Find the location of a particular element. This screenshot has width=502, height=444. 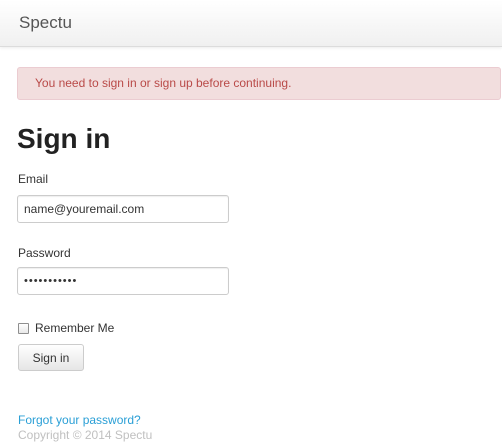

password-label: Password is located at coordinates (44, 253).